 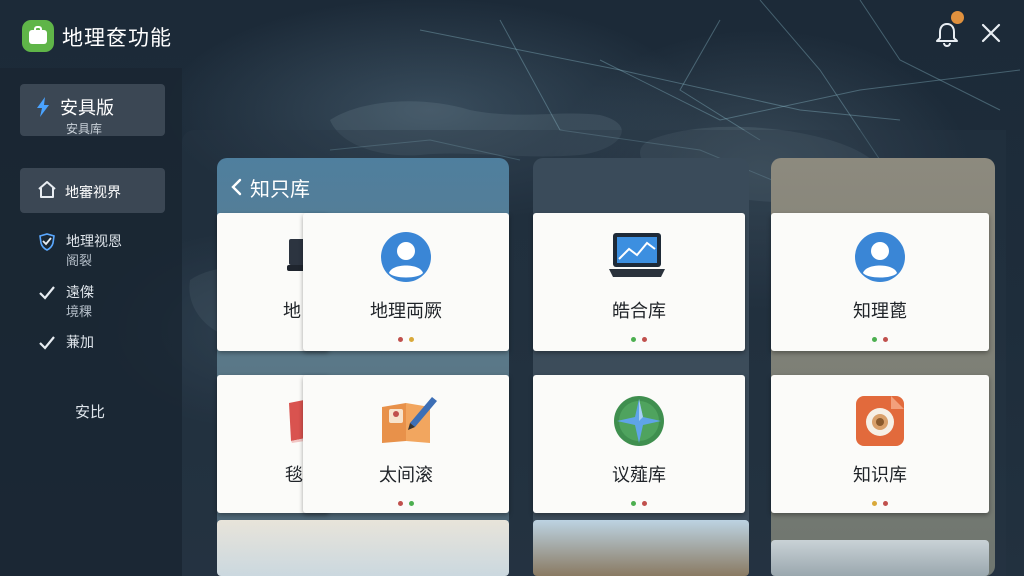 I want to click on library-card: 知识库, so click(x=880, y=444).